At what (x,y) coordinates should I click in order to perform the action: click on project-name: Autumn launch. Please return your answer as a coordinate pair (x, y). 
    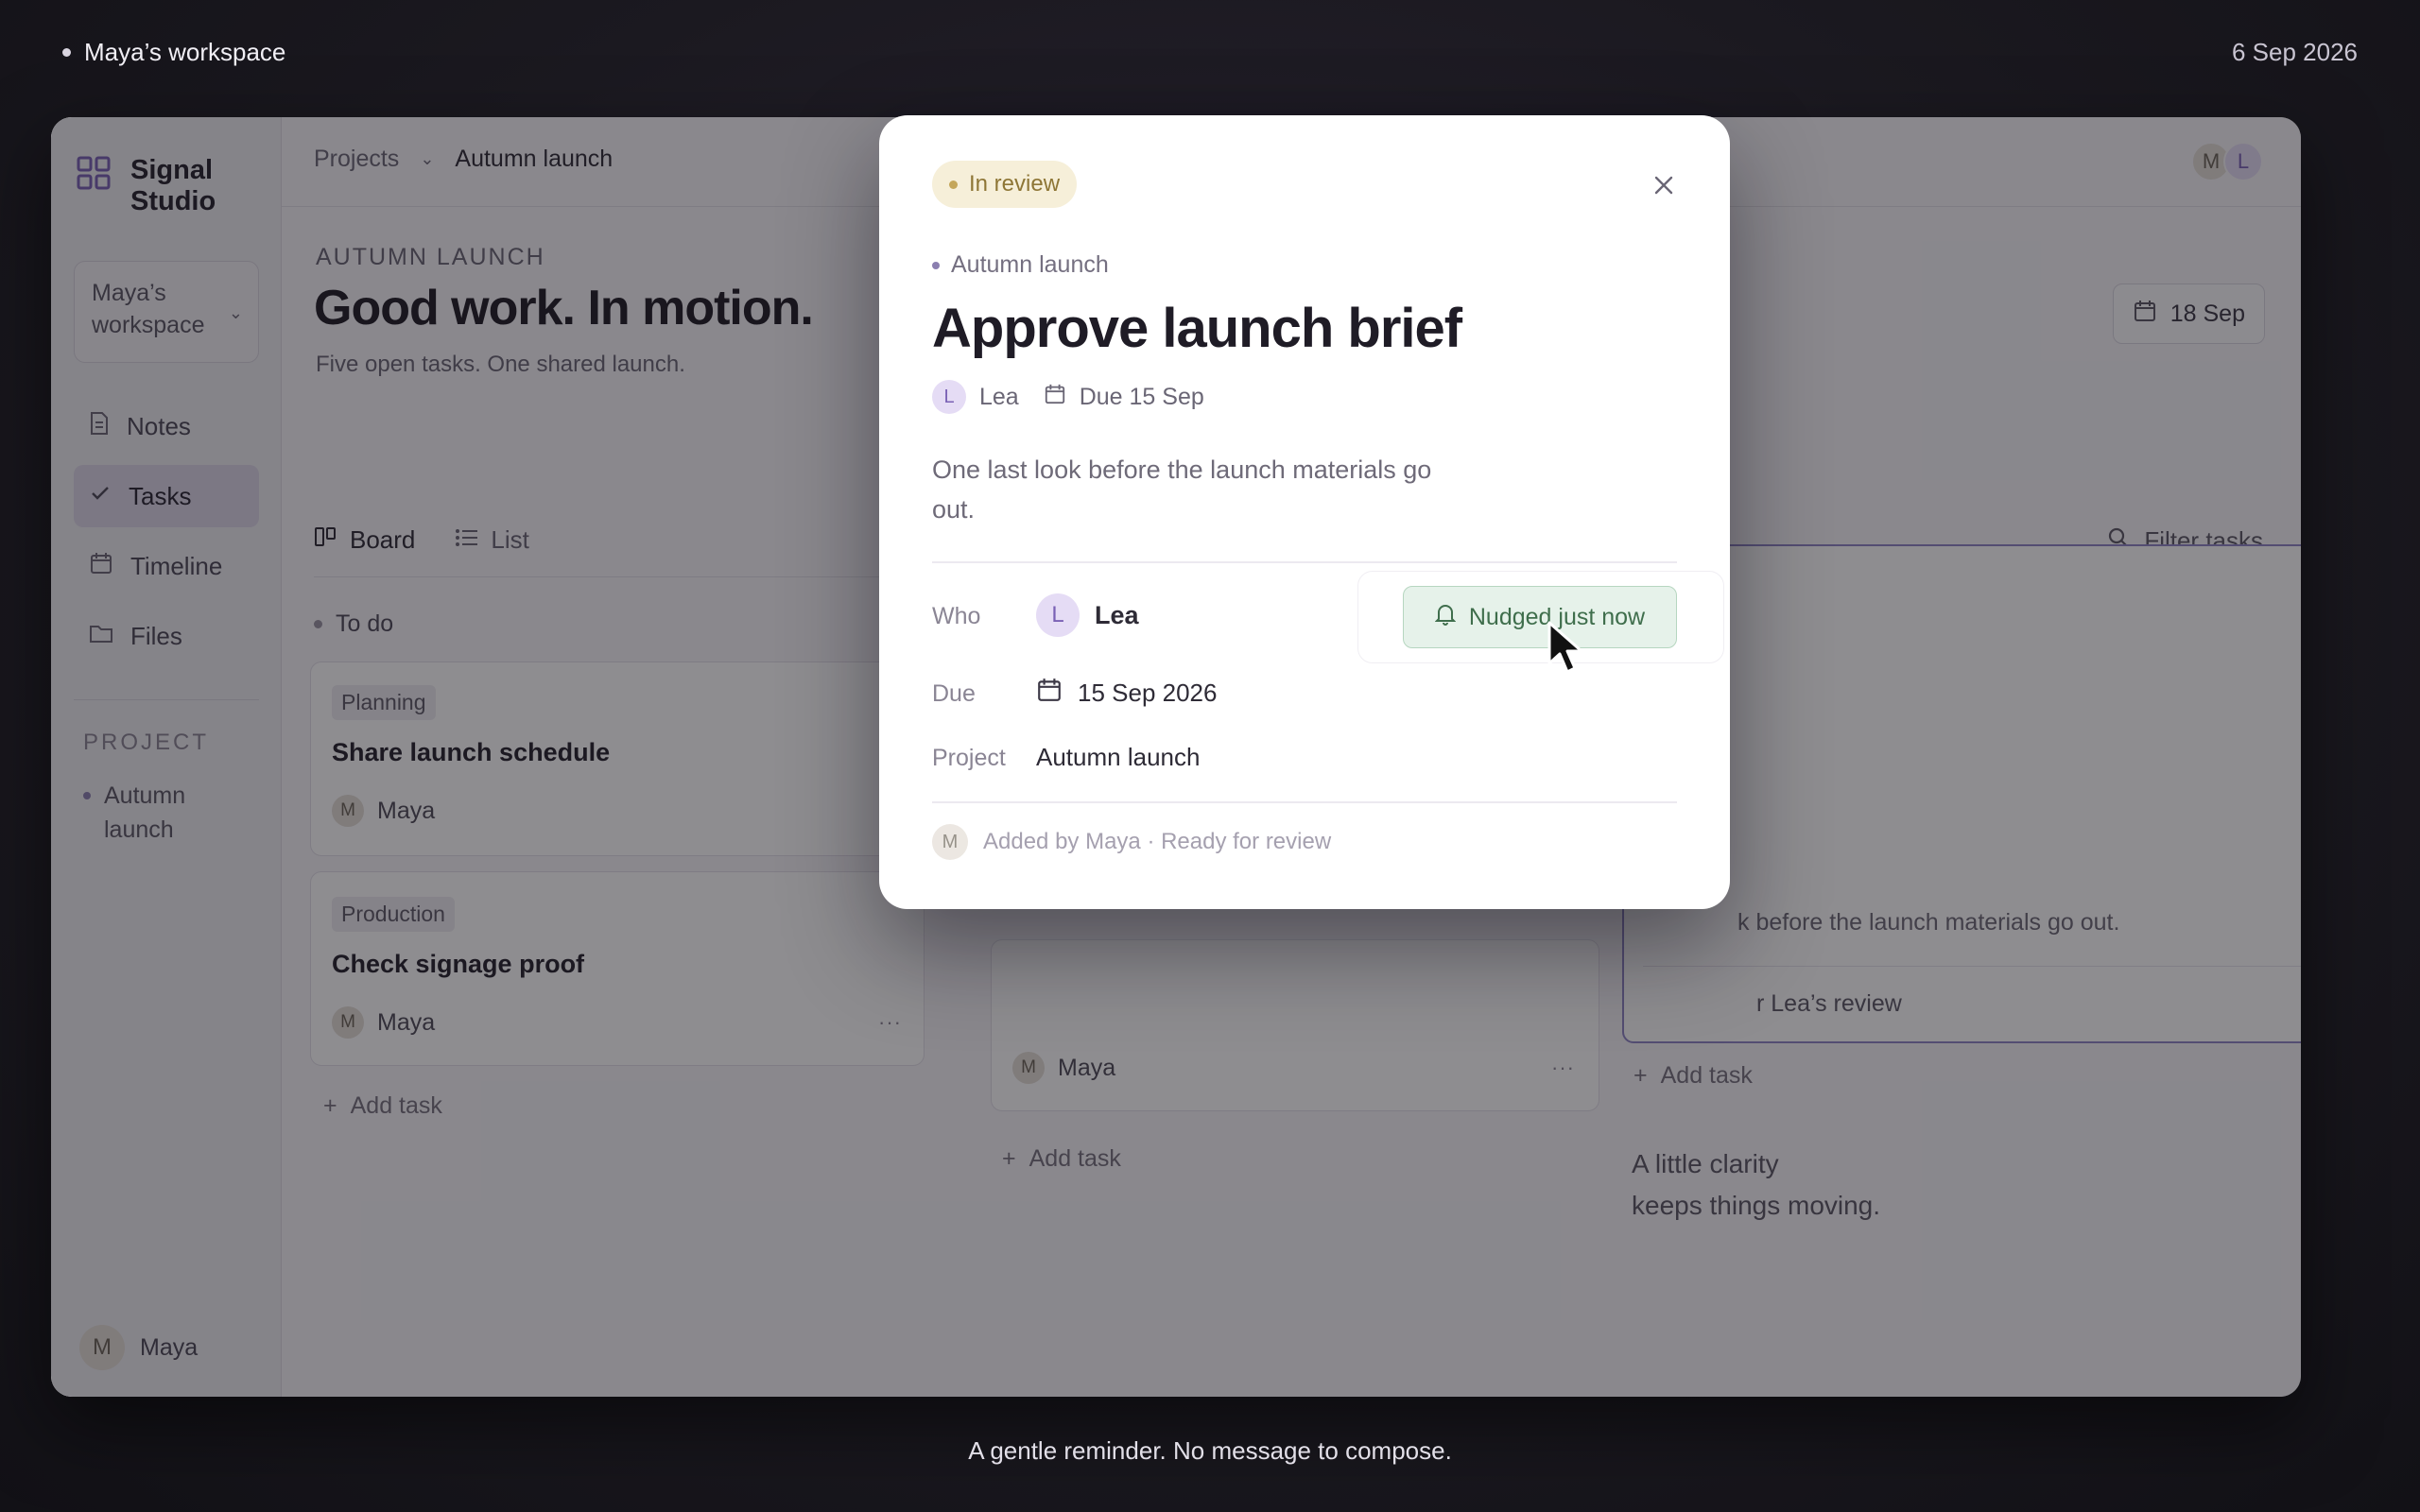
    Looking at the image, I should click on (1118, 757).